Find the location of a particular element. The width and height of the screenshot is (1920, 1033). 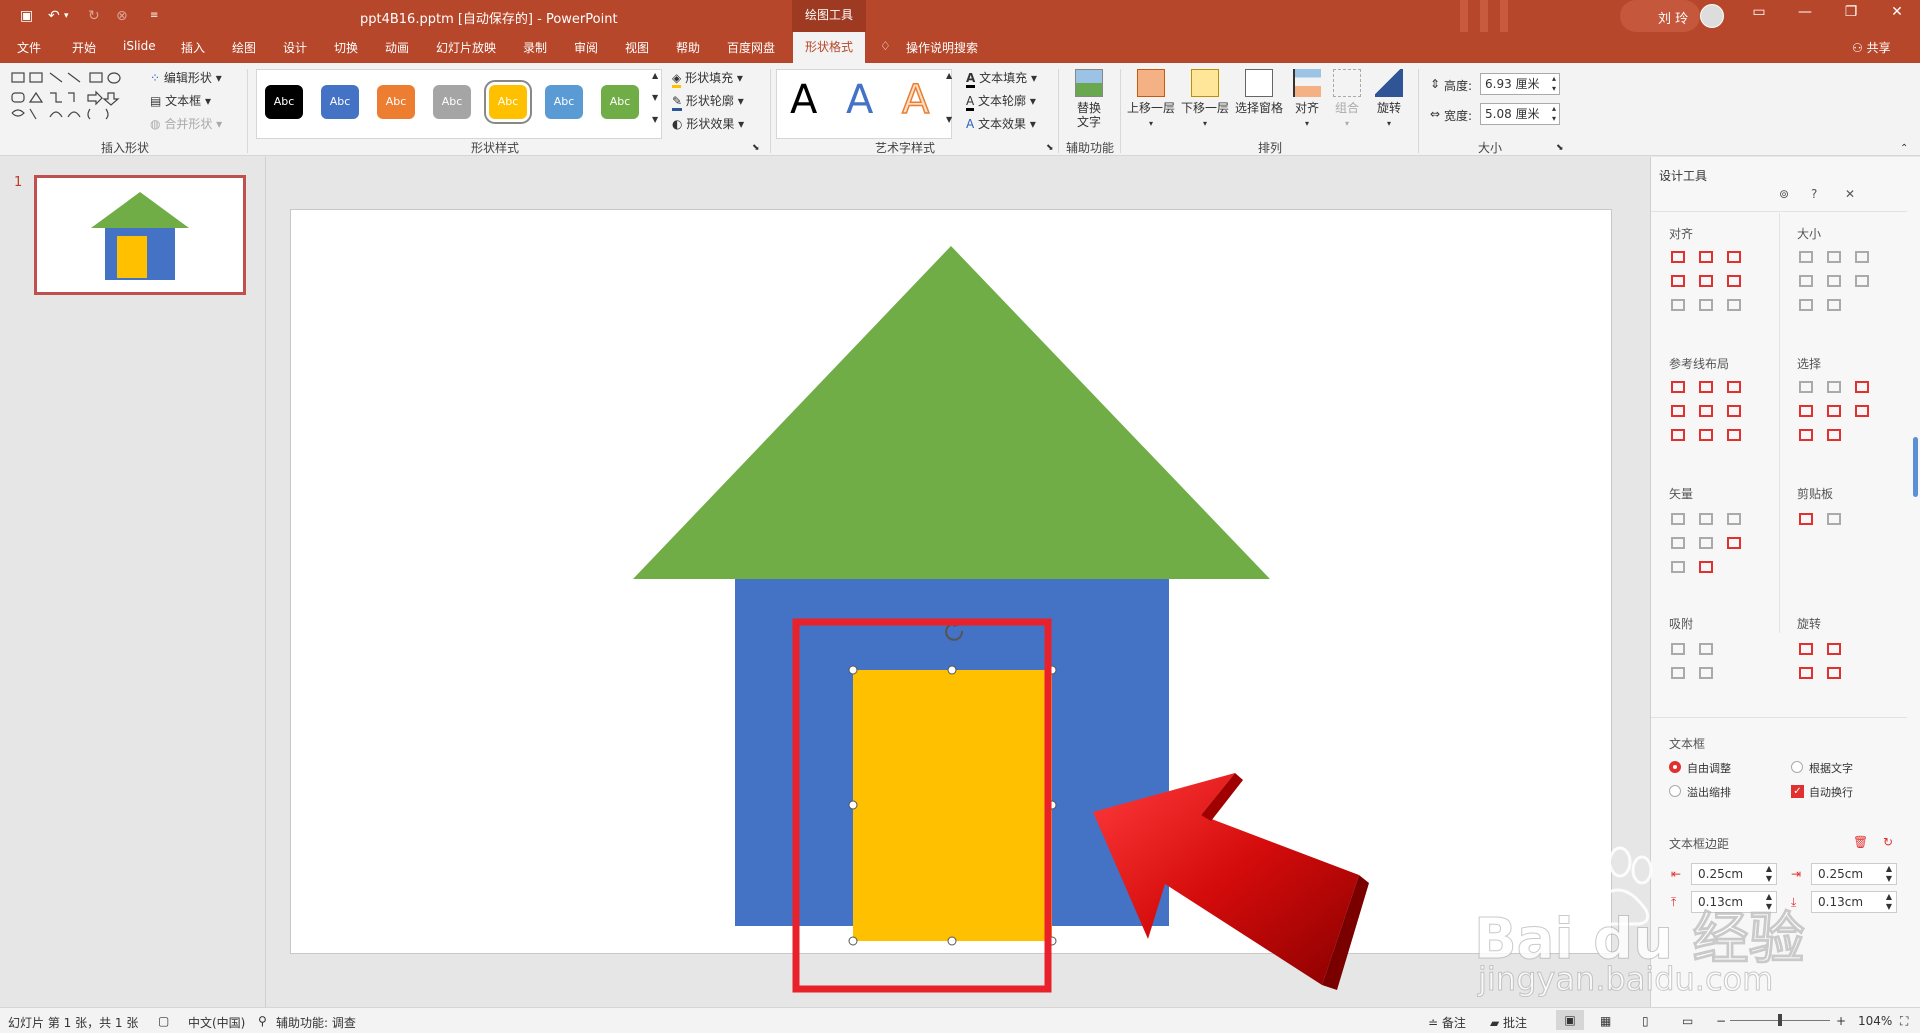

tab-view: 视图 is located at coordinates (637, 47).